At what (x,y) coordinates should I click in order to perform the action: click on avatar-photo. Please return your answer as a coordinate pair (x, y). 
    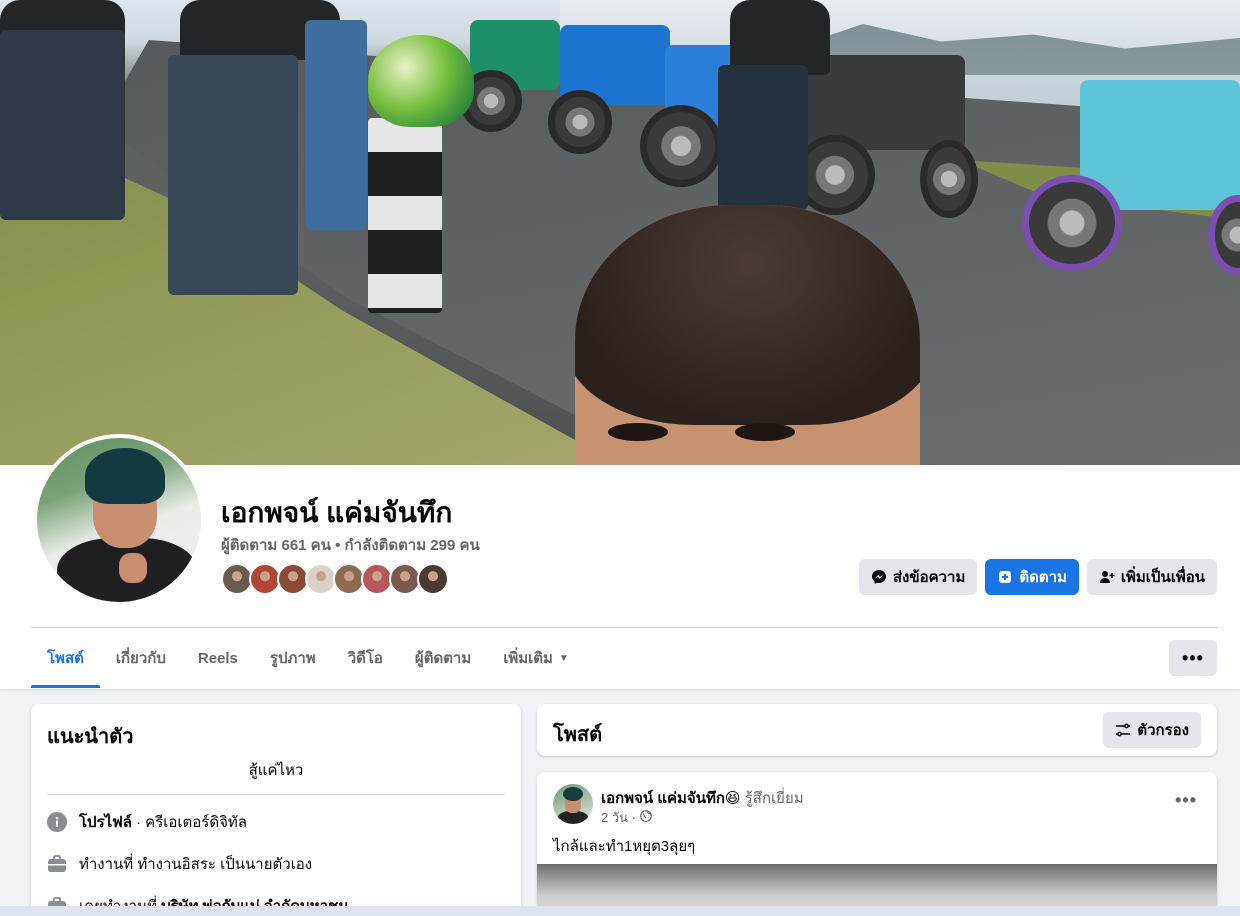
    Looking at the image, I should click on (119, 520).